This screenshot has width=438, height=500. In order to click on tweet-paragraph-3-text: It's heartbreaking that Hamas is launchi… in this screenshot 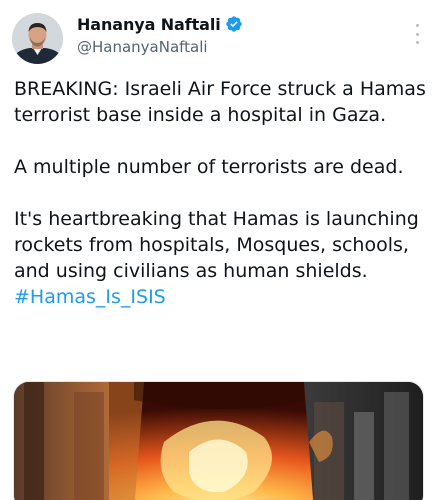, I will do `click(216, 245)`.